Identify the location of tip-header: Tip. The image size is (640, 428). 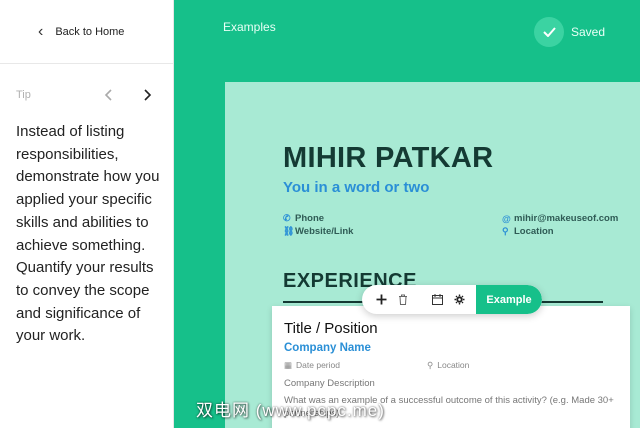
(86, 95).